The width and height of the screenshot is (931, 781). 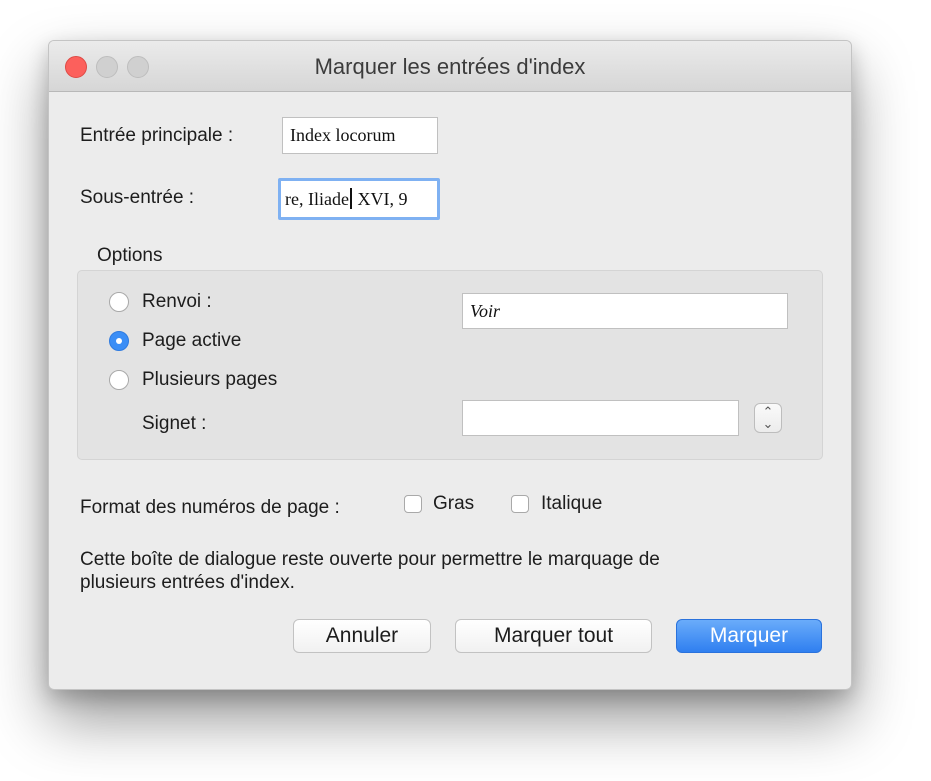 I want to click on bookmark-field, so click(x=600, y=418).